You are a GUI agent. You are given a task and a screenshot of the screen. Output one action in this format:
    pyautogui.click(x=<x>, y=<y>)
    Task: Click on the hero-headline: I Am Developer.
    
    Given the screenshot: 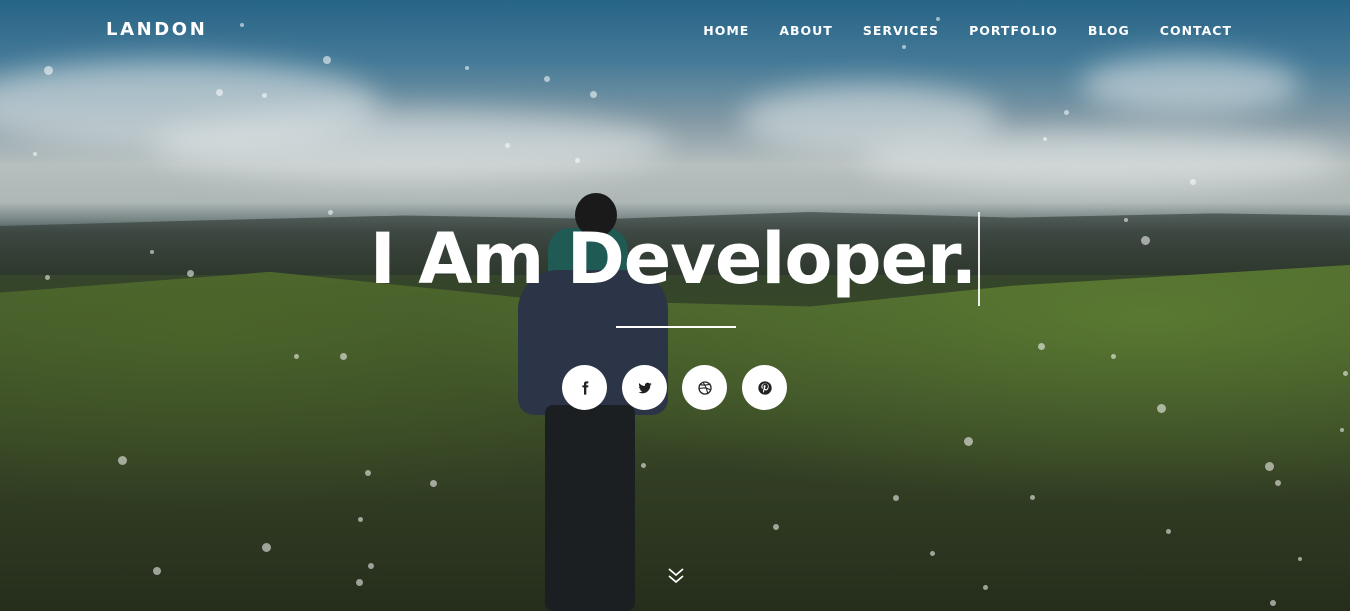 What is the action you would take?
    pyautogui.click(x=675, y=259)
    